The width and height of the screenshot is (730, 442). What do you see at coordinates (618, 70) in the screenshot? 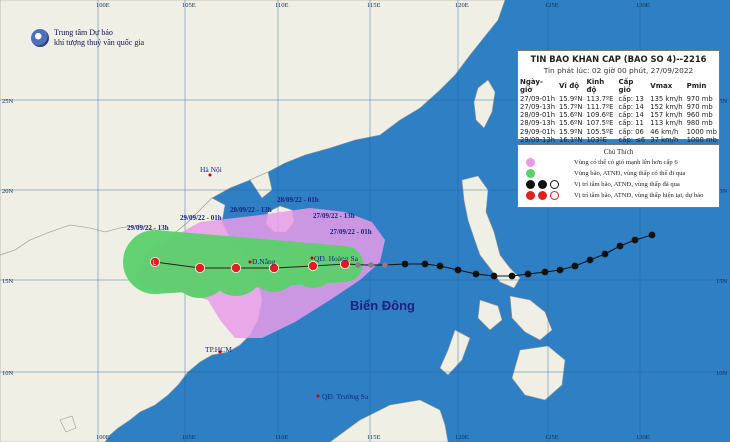
I see `bulletin-issued-time: Tin phát lúc: 02 giờ 00 phút, 27/09/2022` at bounding box center [618, 70].